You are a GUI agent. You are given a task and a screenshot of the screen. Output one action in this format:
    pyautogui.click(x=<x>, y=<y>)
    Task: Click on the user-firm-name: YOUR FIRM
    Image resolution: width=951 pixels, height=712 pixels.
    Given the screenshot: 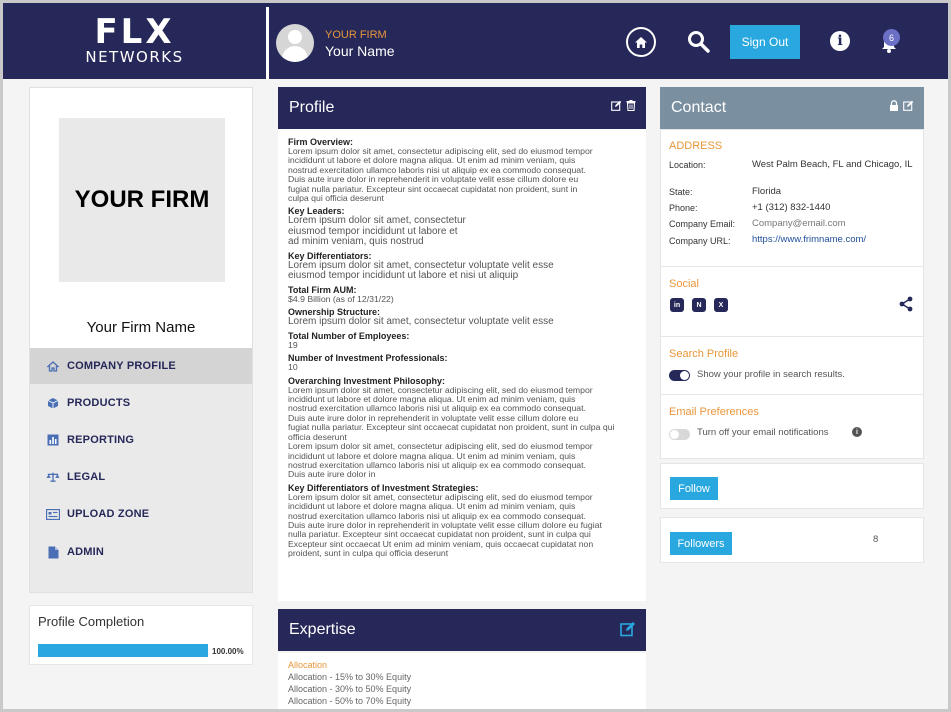 What is the action you would take?
    pyautogui.click(x=356, y=35)
    